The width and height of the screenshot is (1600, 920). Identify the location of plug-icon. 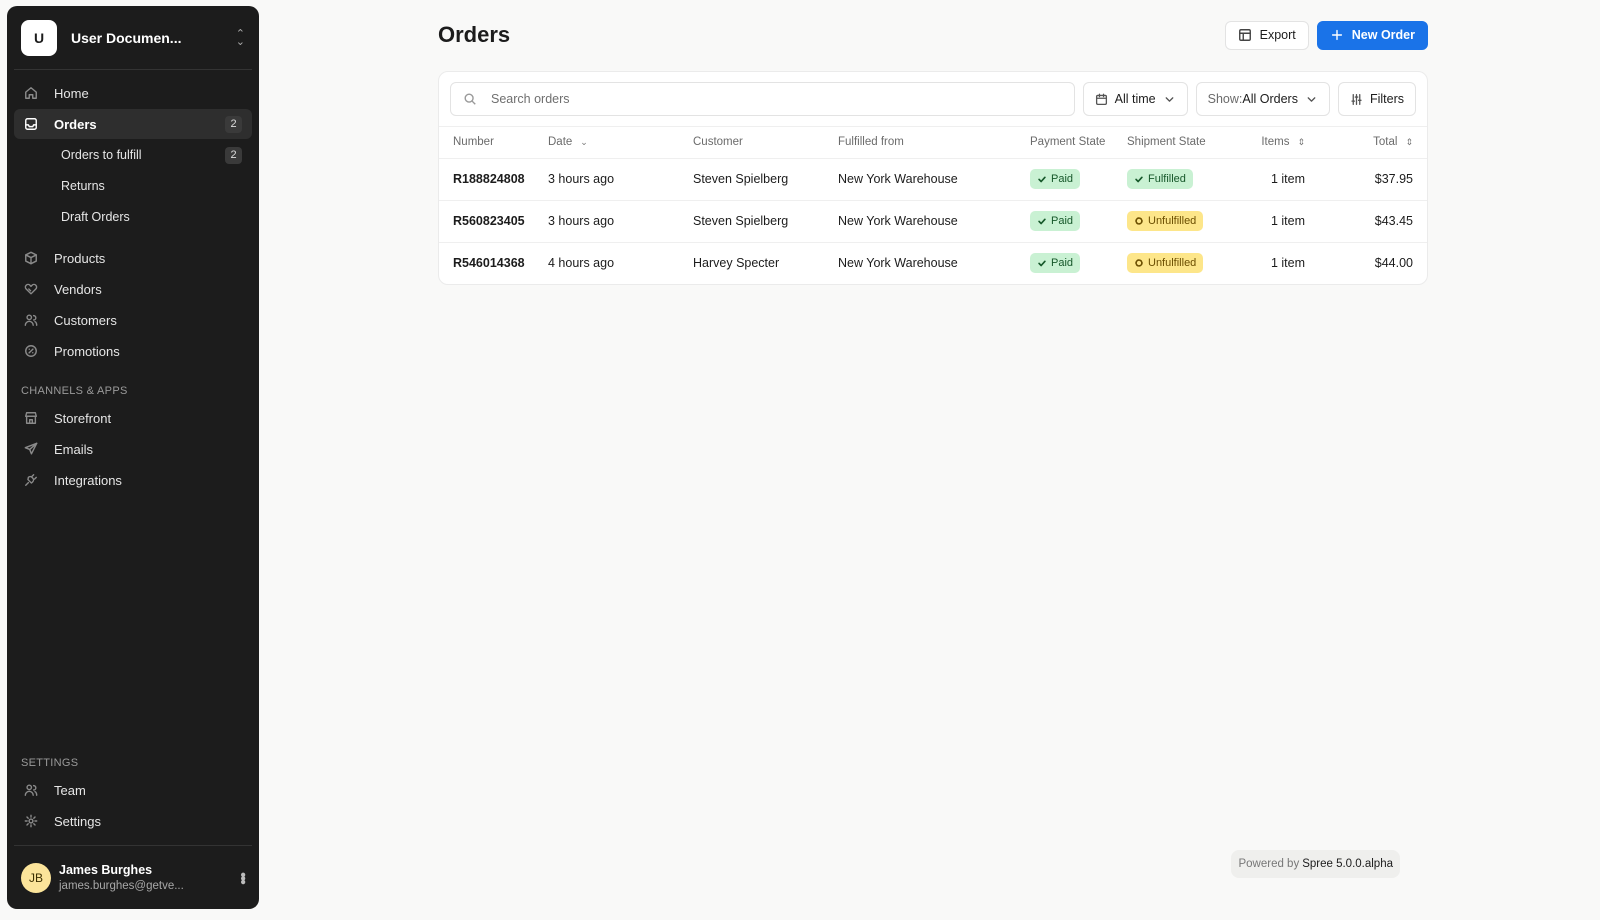
(31, 480).